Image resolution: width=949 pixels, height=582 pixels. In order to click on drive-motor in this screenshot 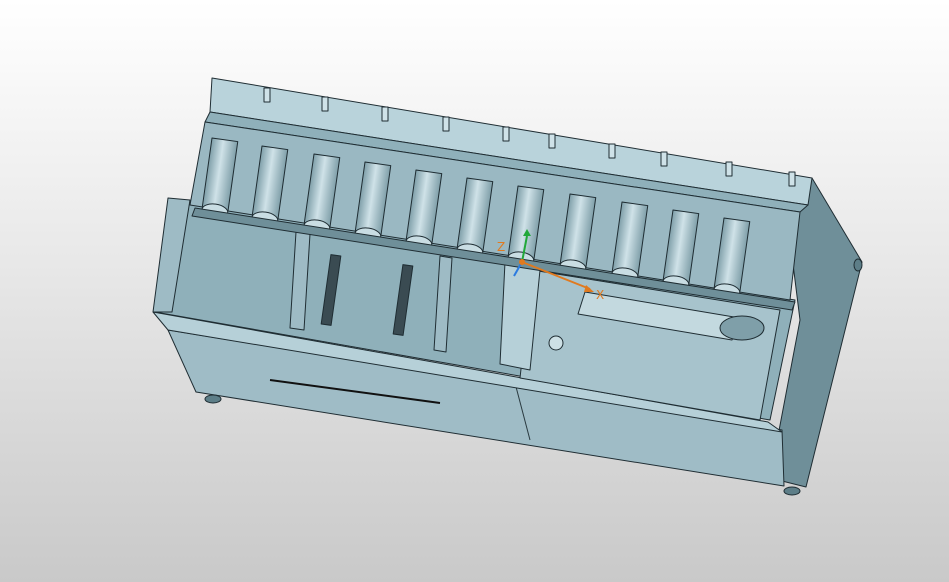, I will do `click(742, 328)`.